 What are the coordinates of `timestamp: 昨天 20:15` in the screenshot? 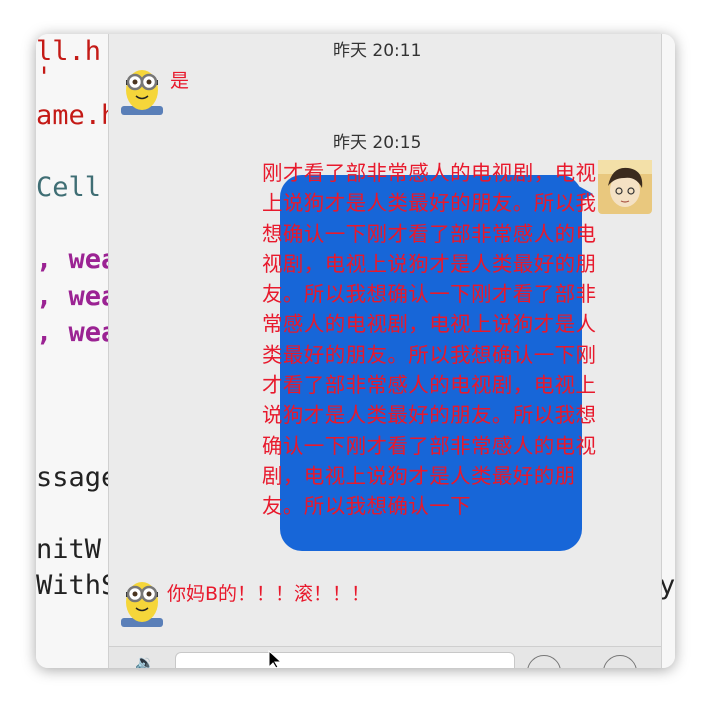 It's located at (377, 143).